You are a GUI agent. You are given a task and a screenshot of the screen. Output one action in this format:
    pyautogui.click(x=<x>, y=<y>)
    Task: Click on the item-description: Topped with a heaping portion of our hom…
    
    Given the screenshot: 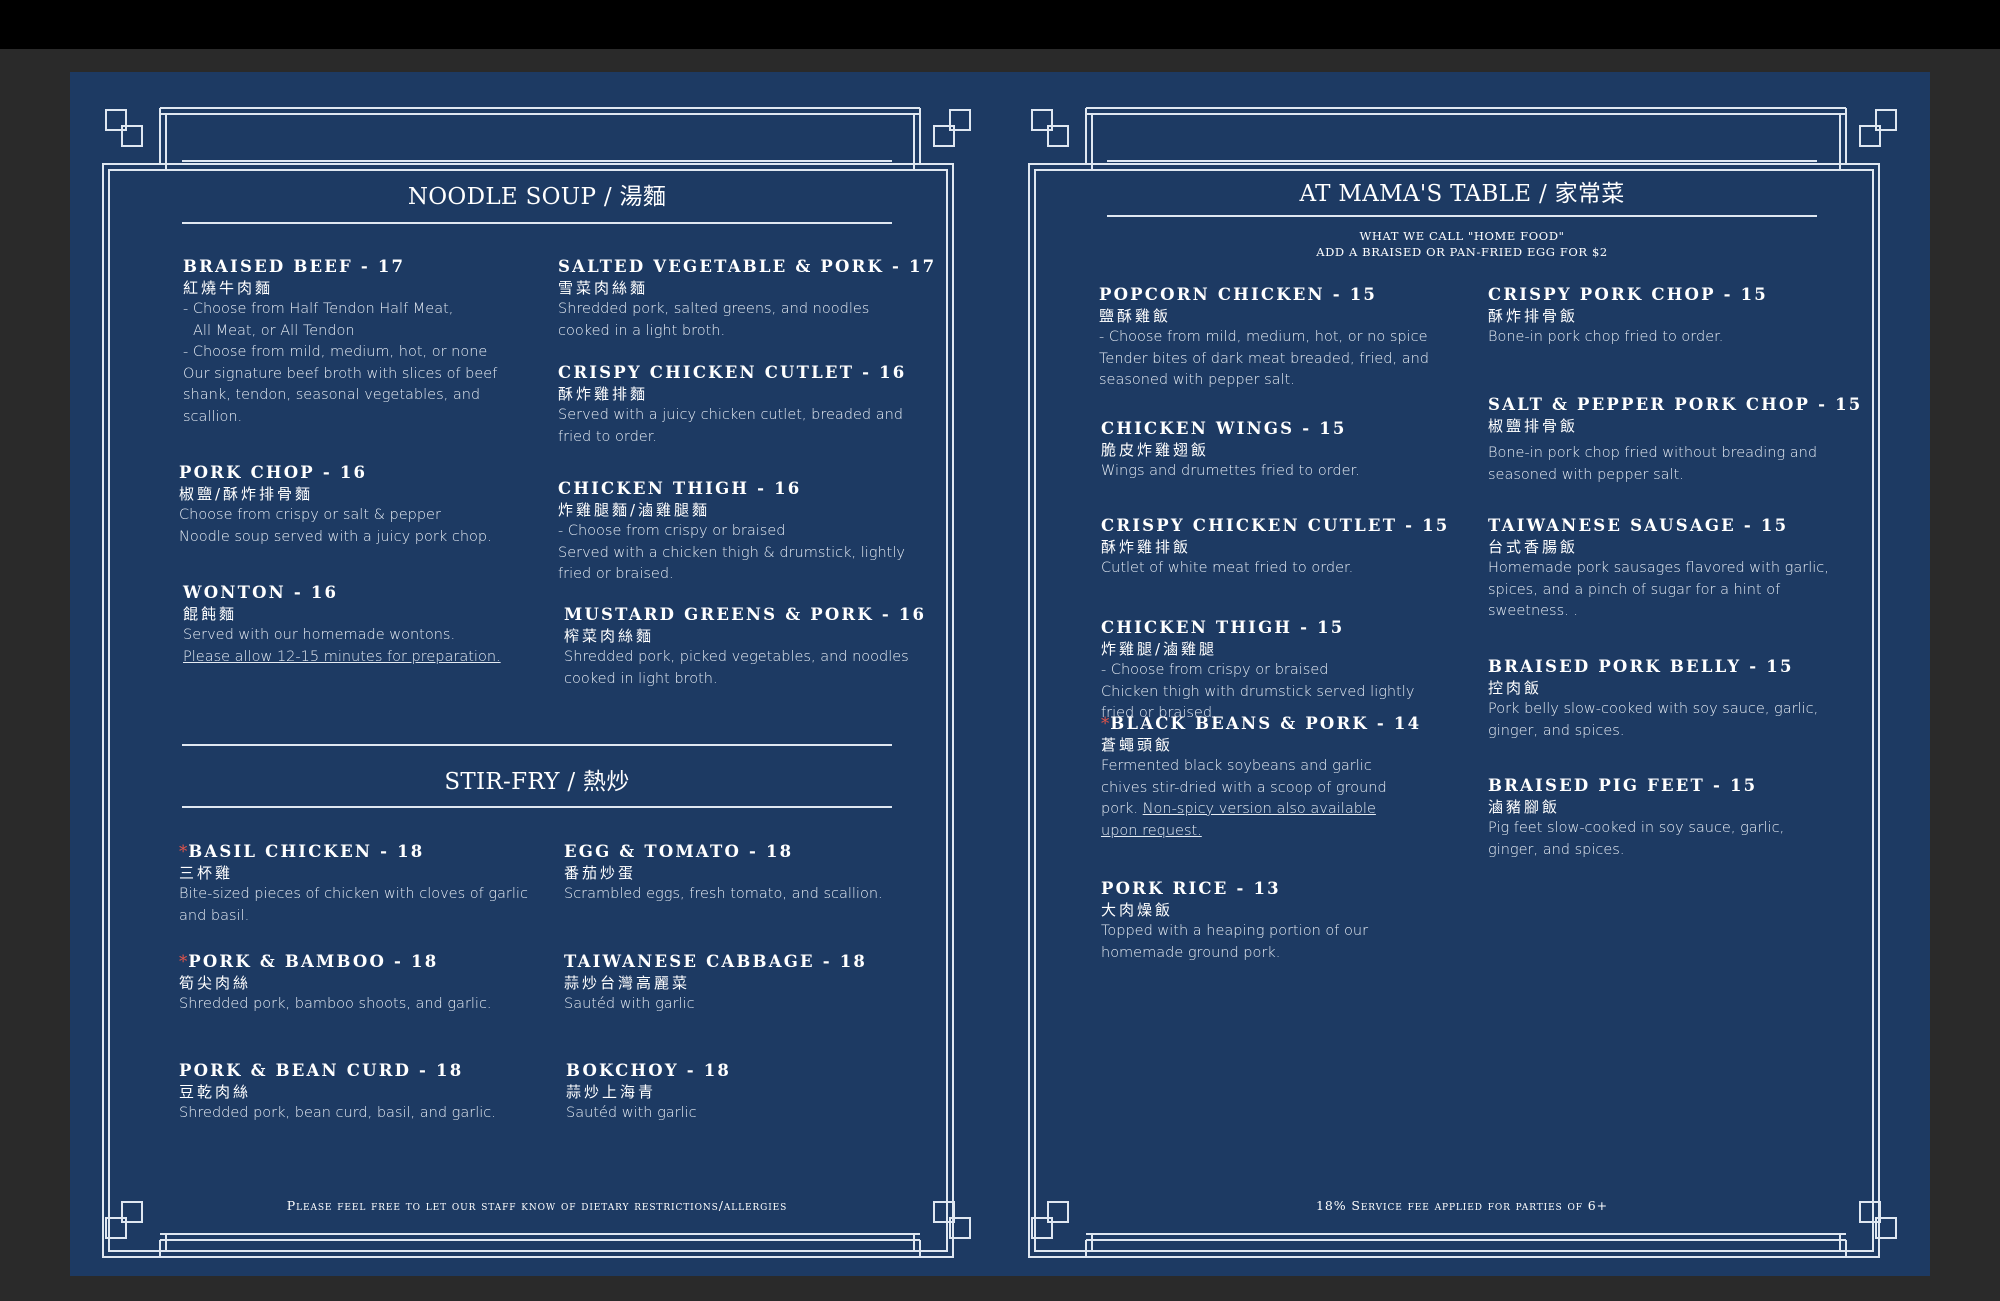 What is the action you would take?
    pyautogui.click(x=1235, y=942)
    